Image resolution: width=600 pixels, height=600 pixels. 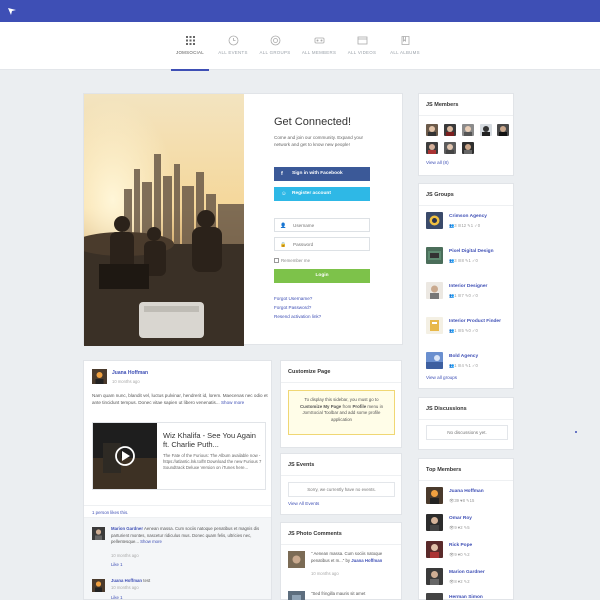 I want to click on comment-like: Like 1, so click(x=180, y=567).